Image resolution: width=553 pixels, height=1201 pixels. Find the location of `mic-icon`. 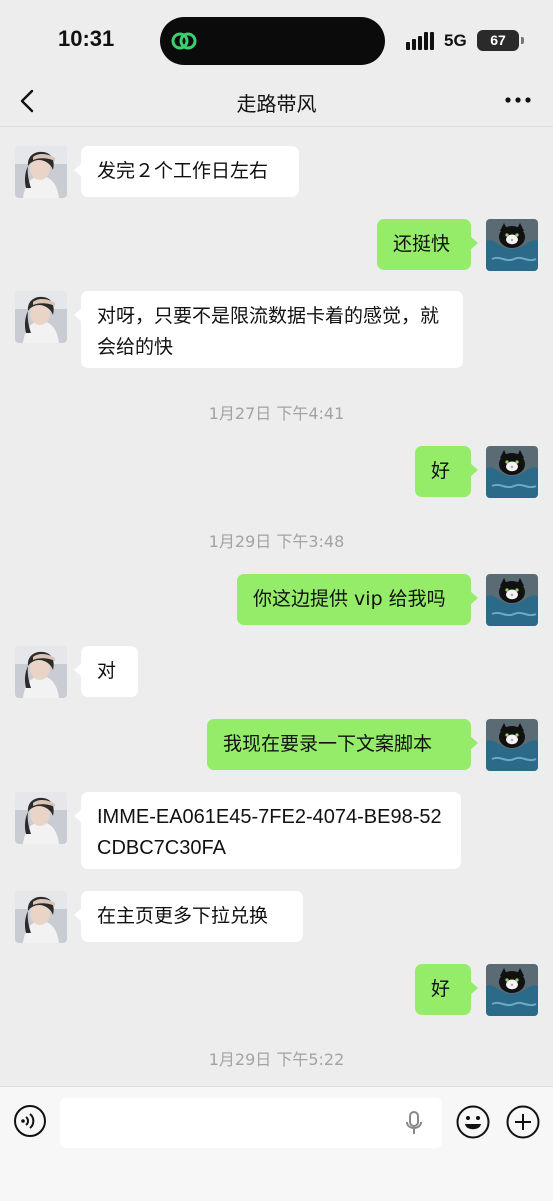

mic-icon is located at coordinates (414, 1123).